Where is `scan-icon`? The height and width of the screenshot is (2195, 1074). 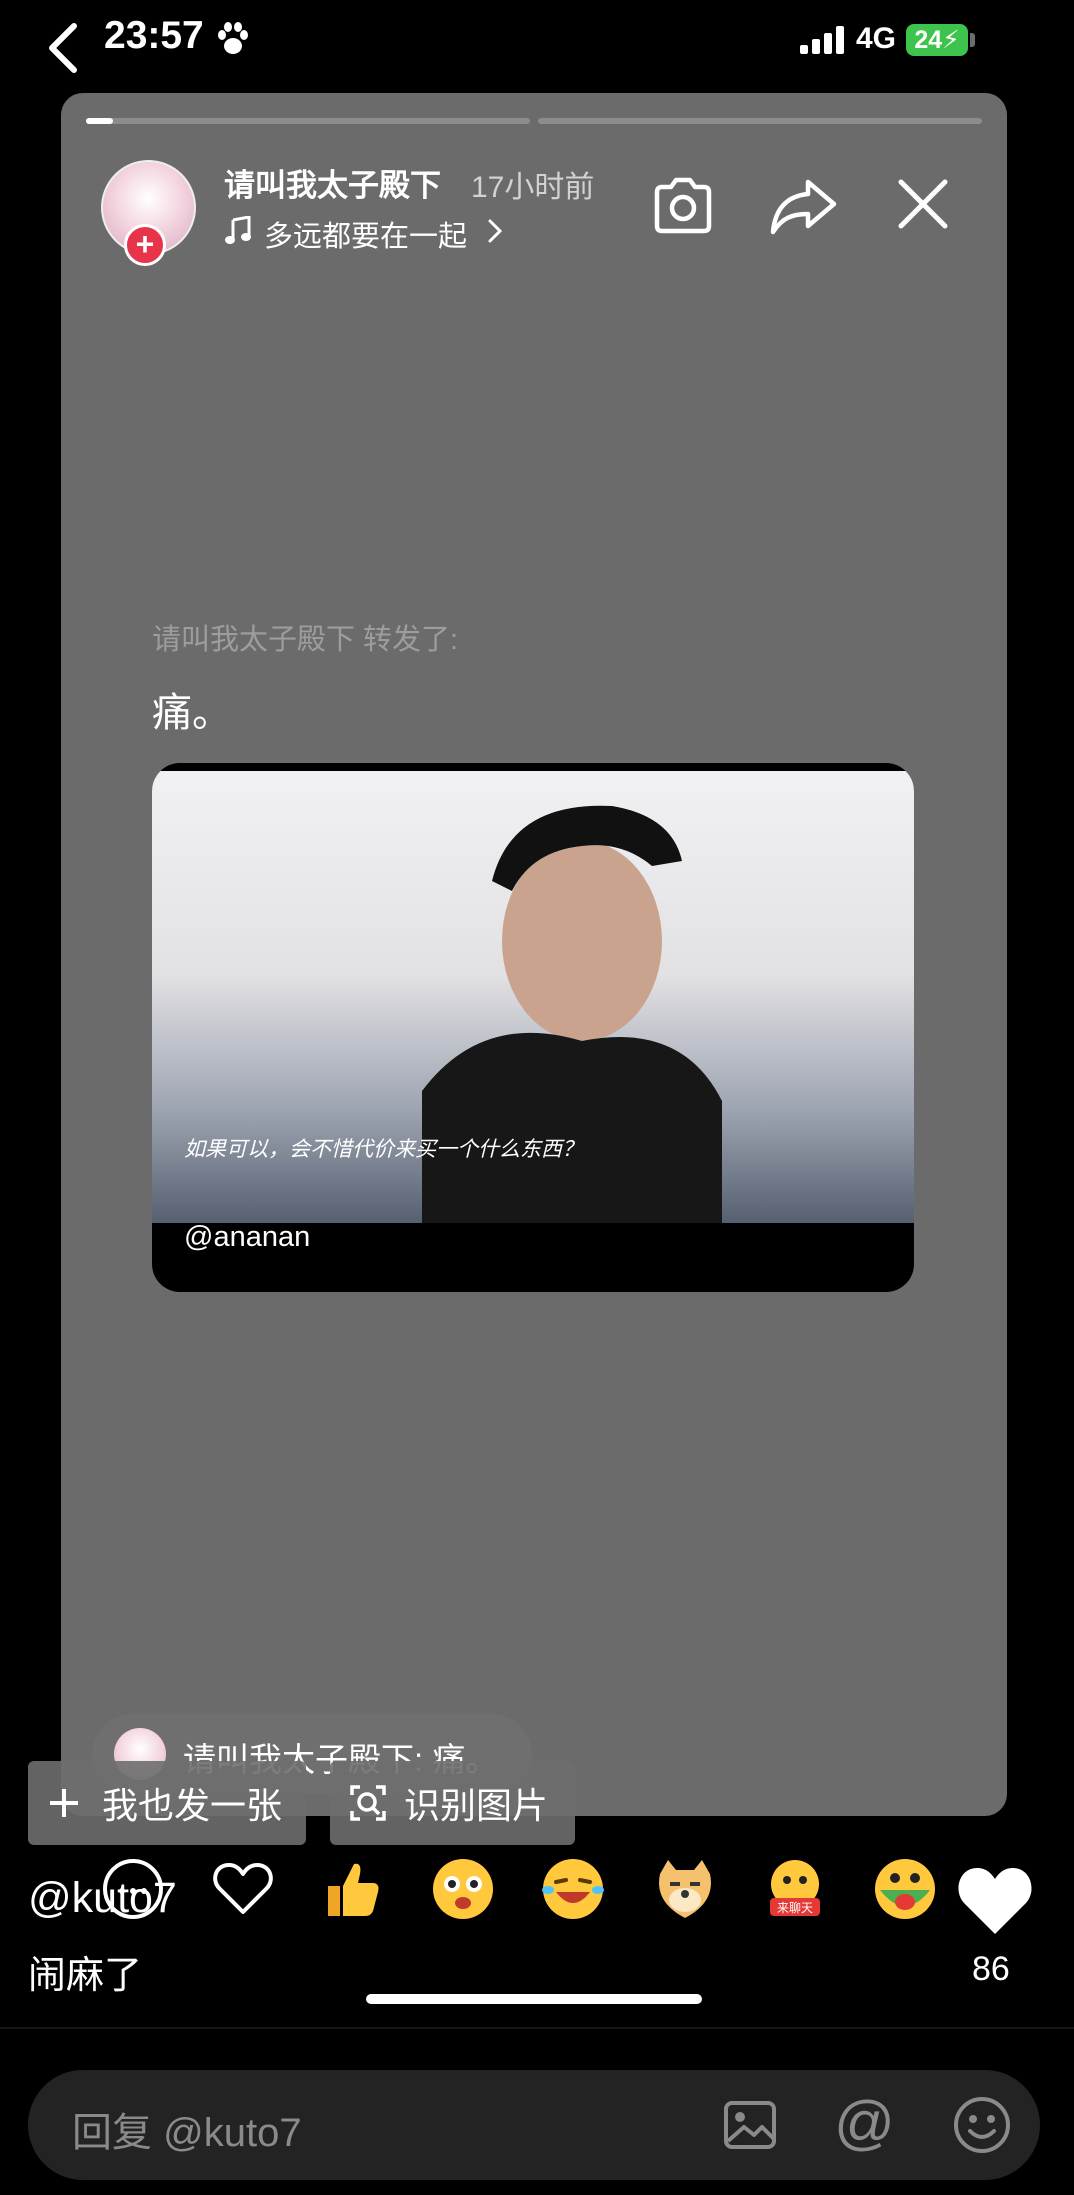 scan-icon is located at coordinates (368, 1803).